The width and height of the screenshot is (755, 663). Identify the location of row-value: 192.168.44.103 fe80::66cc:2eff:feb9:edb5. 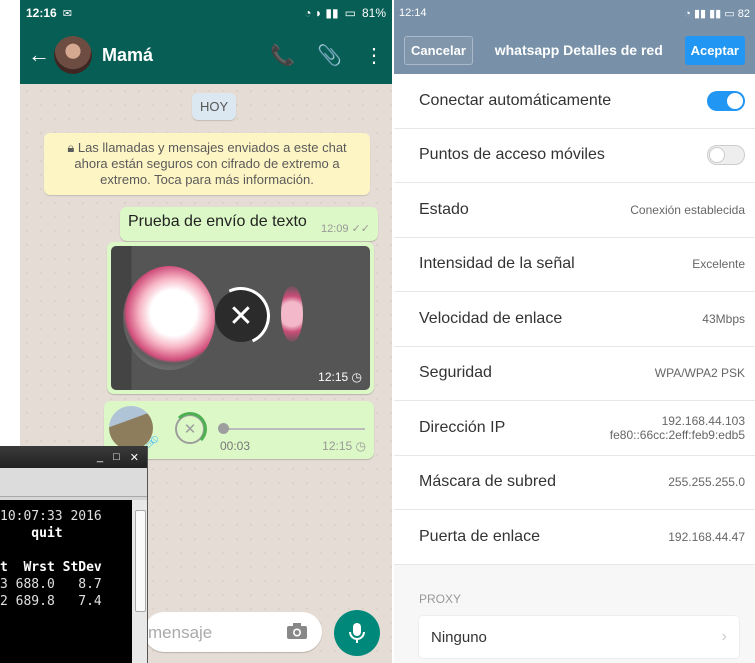
(677, 428).